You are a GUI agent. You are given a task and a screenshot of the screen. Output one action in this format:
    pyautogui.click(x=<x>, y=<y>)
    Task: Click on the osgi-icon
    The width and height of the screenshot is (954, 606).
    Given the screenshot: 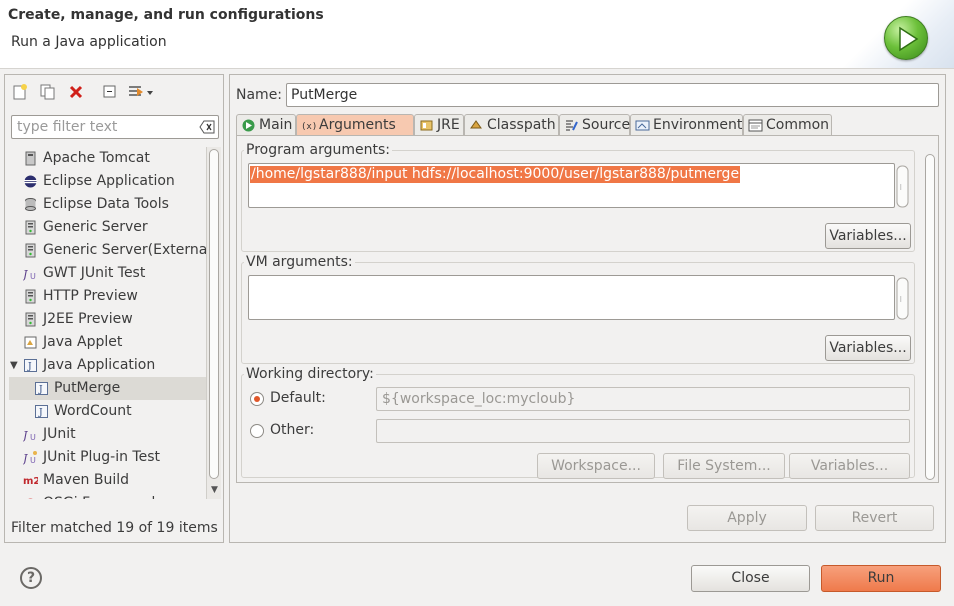 What is the action you would take?
    pyautogui.click(x=30, y=497)
    